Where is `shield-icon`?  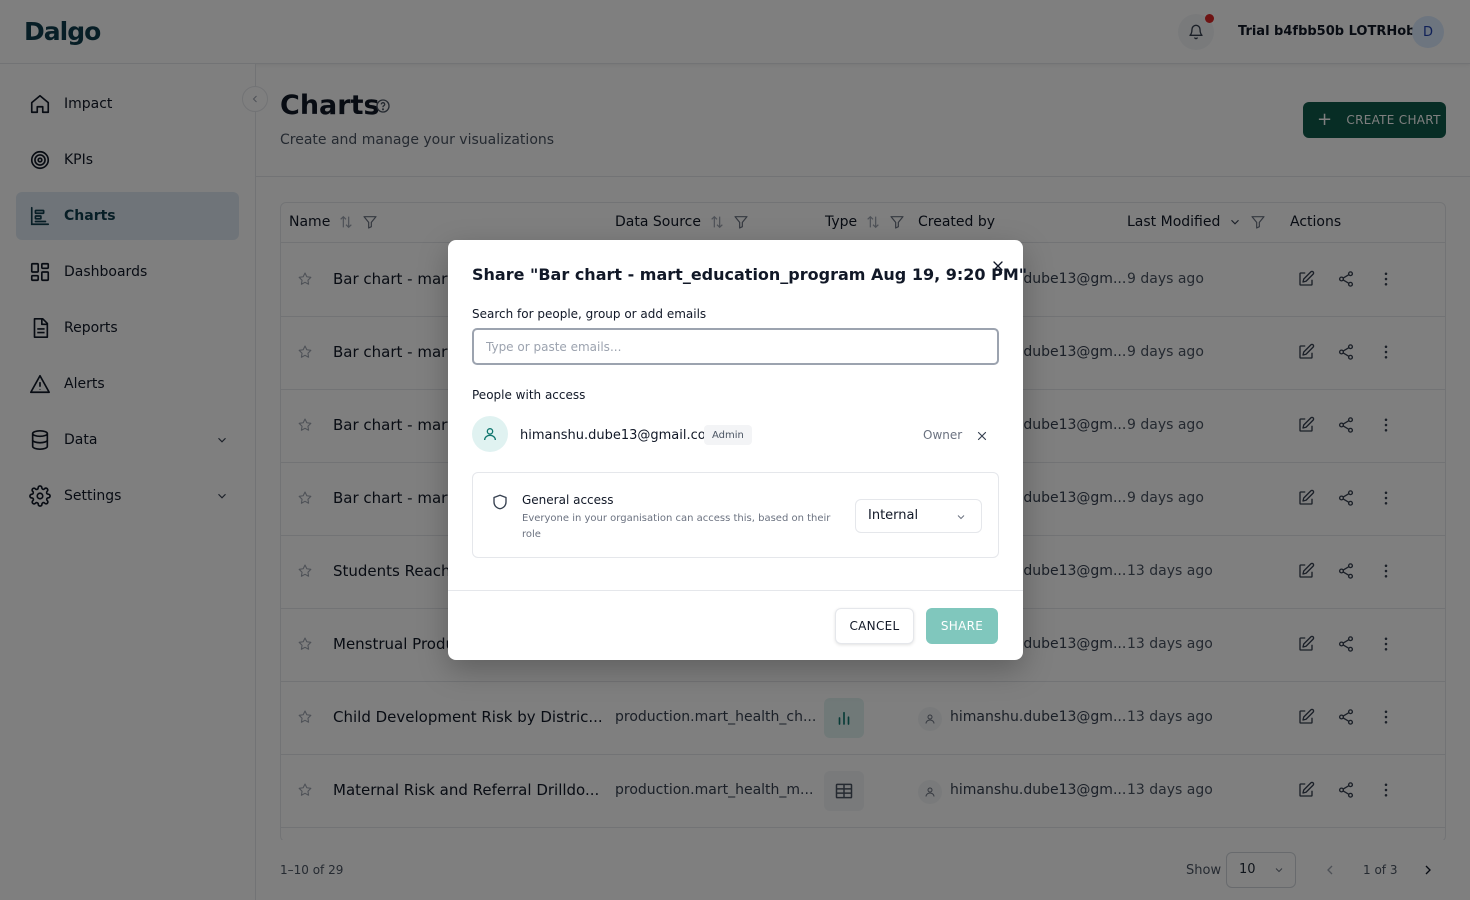
shield-icon is located at coordinates (500, 504).